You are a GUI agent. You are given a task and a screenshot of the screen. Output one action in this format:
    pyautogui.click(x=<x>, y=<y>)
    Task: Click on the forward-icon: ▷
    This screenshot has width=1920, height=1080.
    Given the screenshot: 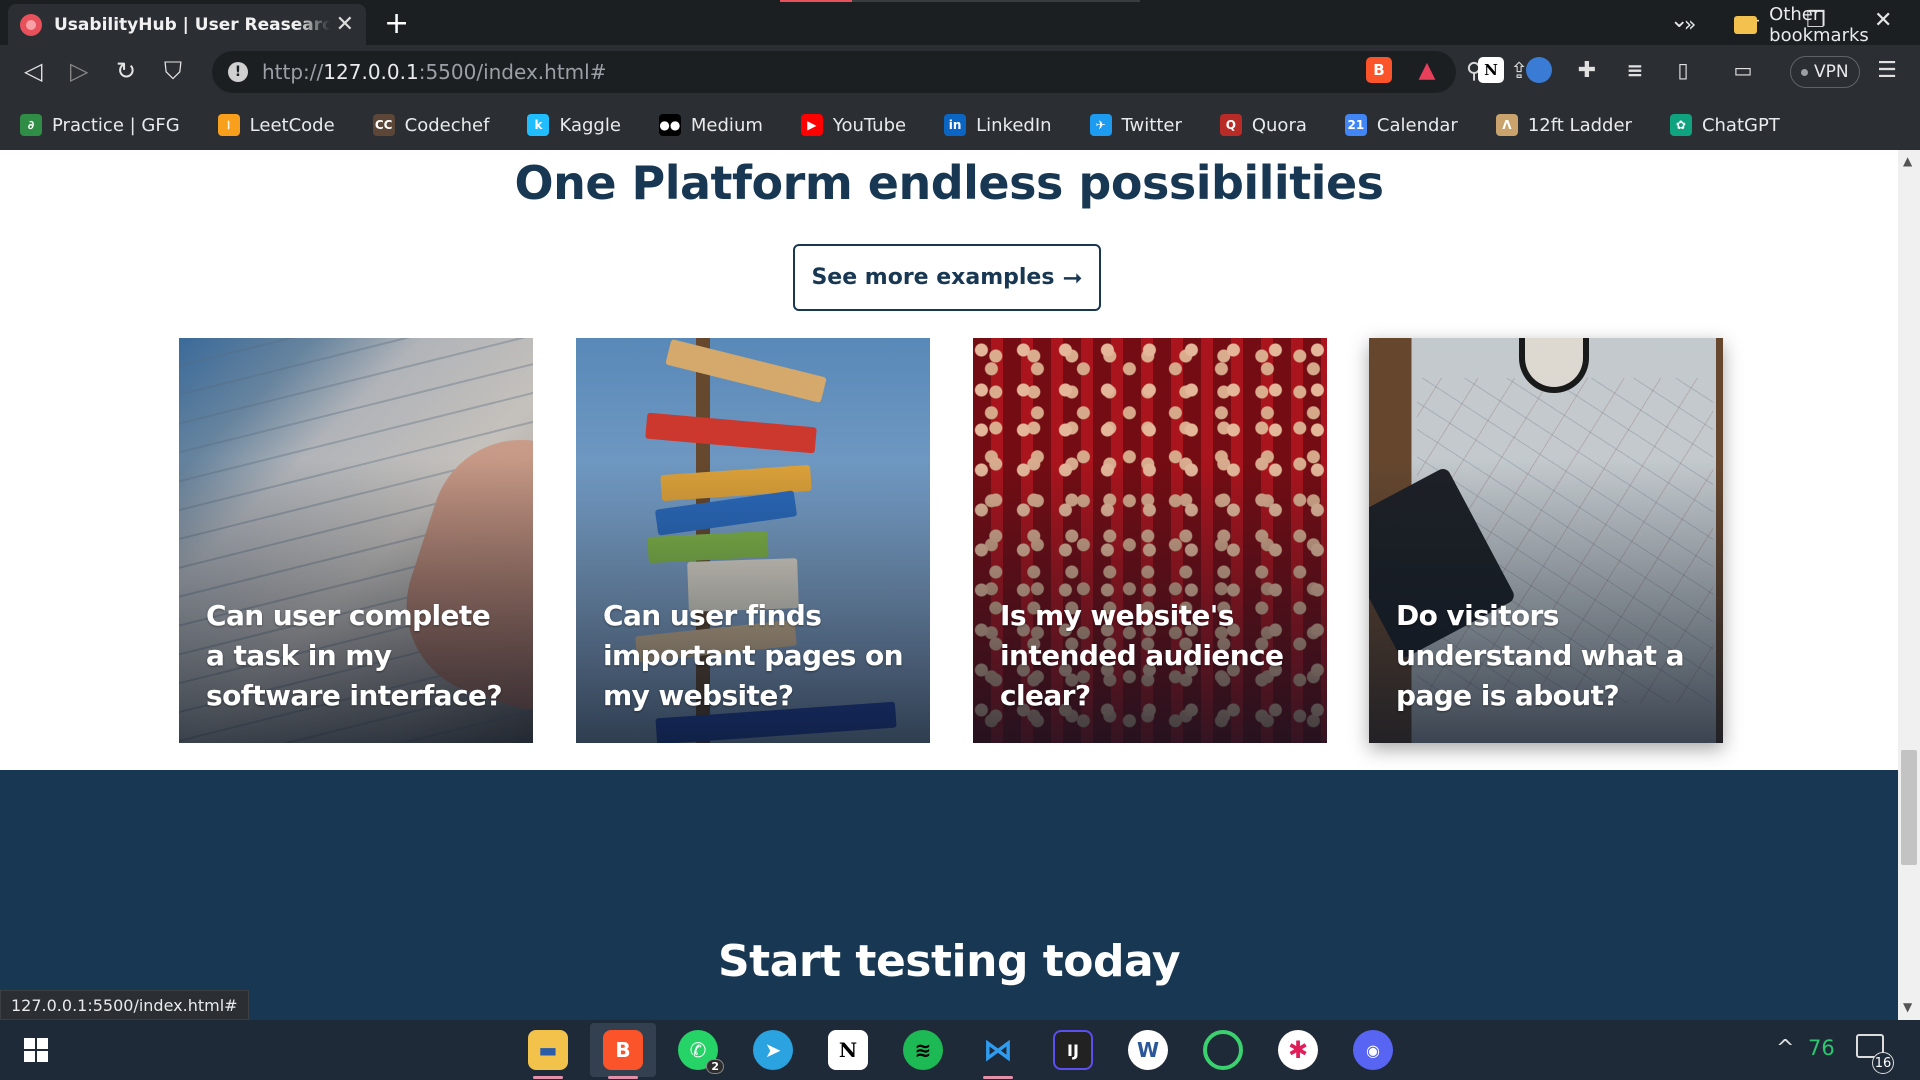 What is the action you would take?
    pyautogui.click(x=79, y=71)
    